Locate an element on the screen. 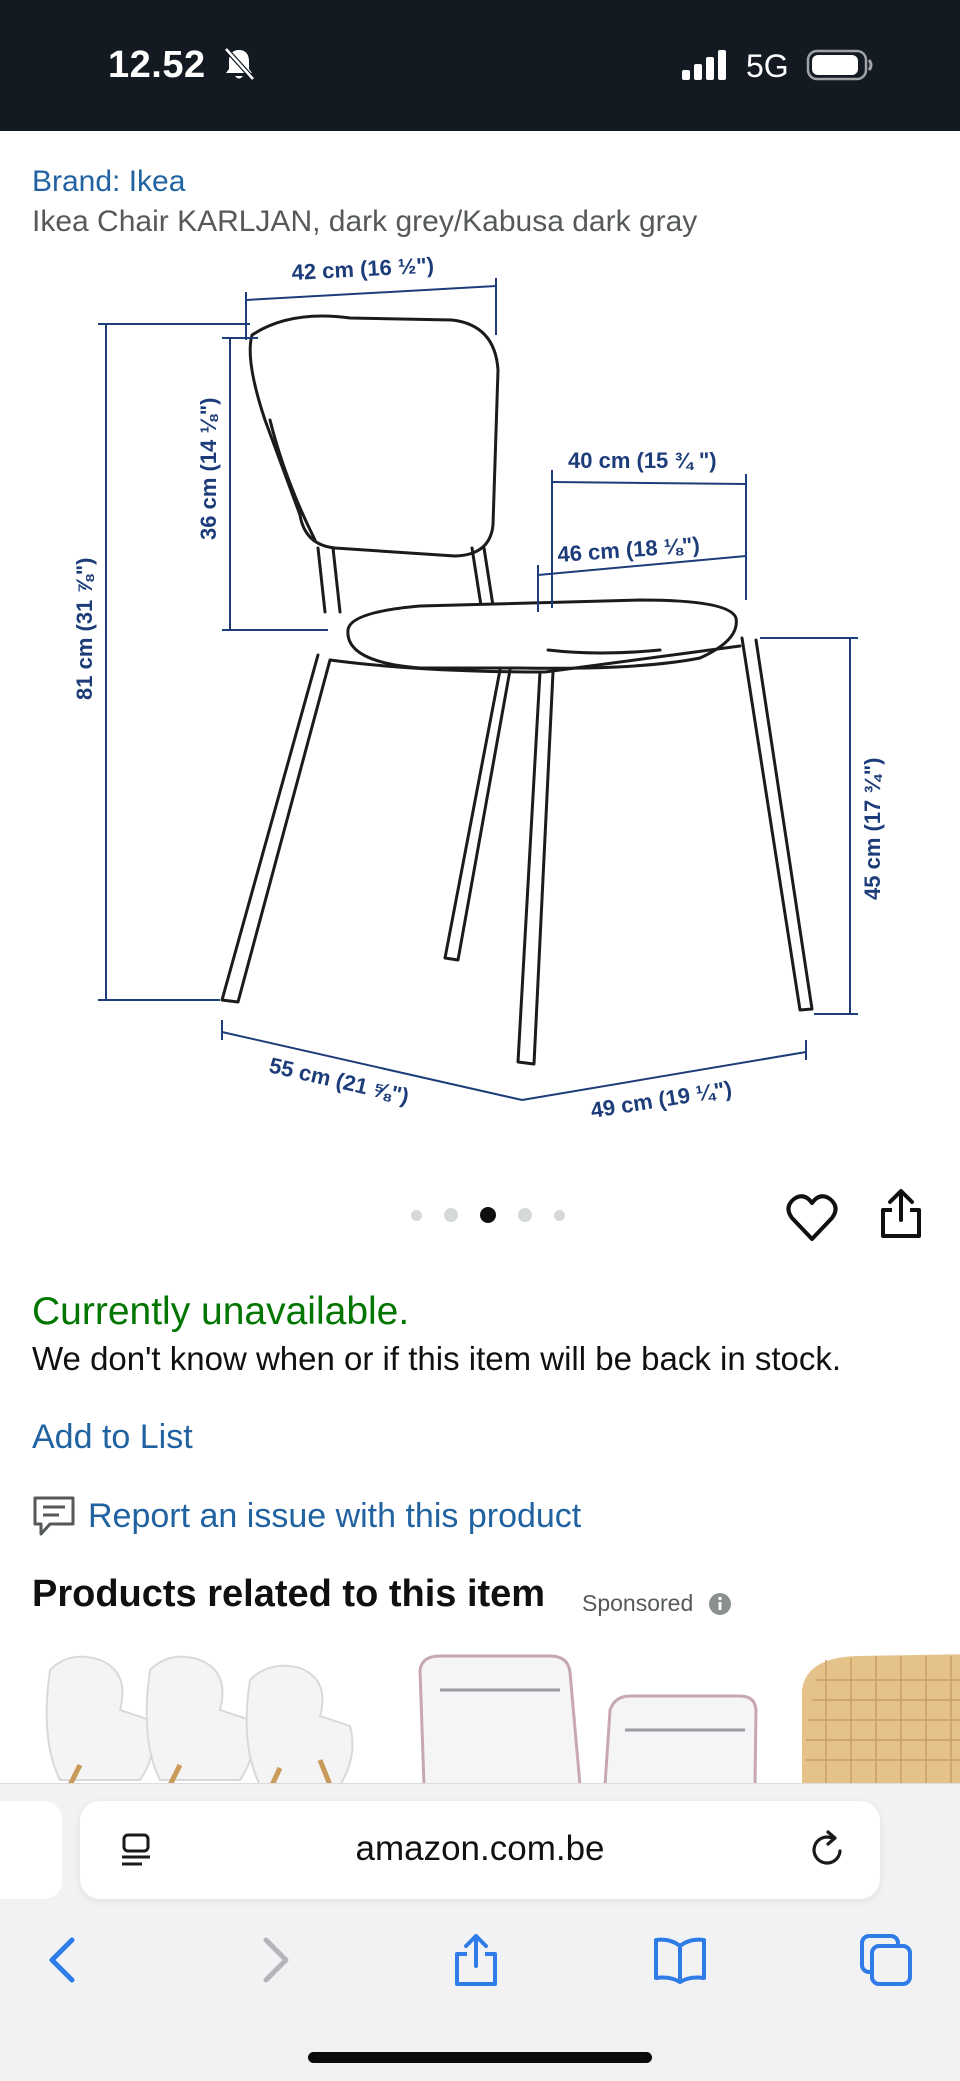  availability-status: Currently unavailable. is located at coordinates (221, 1311).